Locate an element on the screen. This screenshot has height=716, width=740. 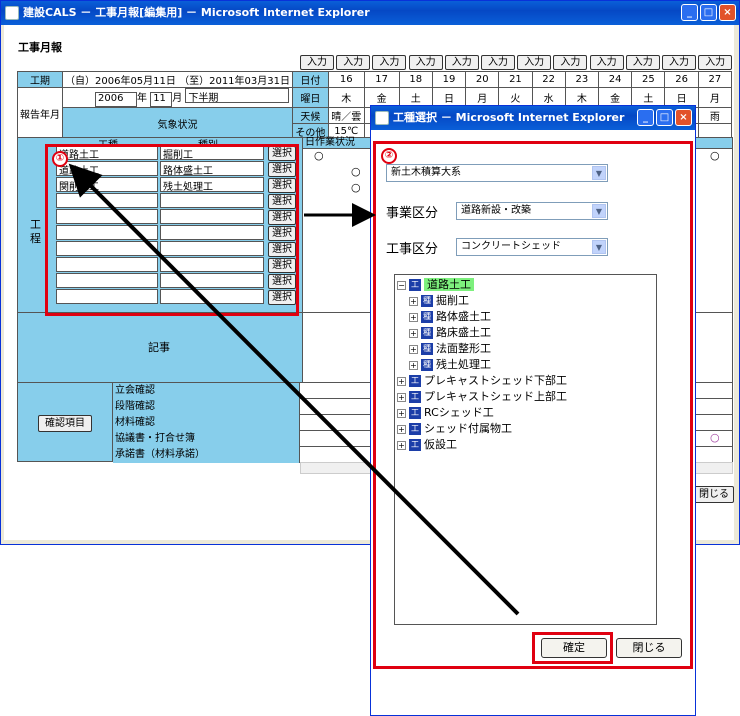
koshu-section-label: 工程 is located at coordinates (35, 231).